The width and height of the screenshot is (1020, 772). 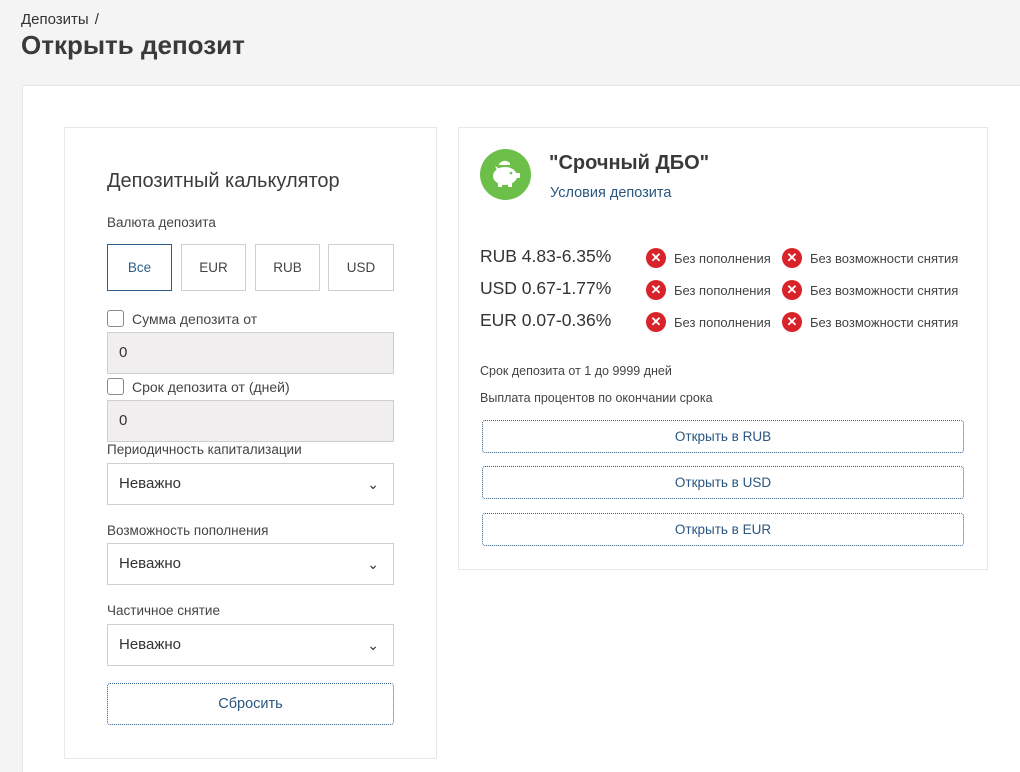 What do you see at coordinates (133, 45) in the screenshot?
I see `page-title: Открыть депозит` at bounding box center [133, 45].